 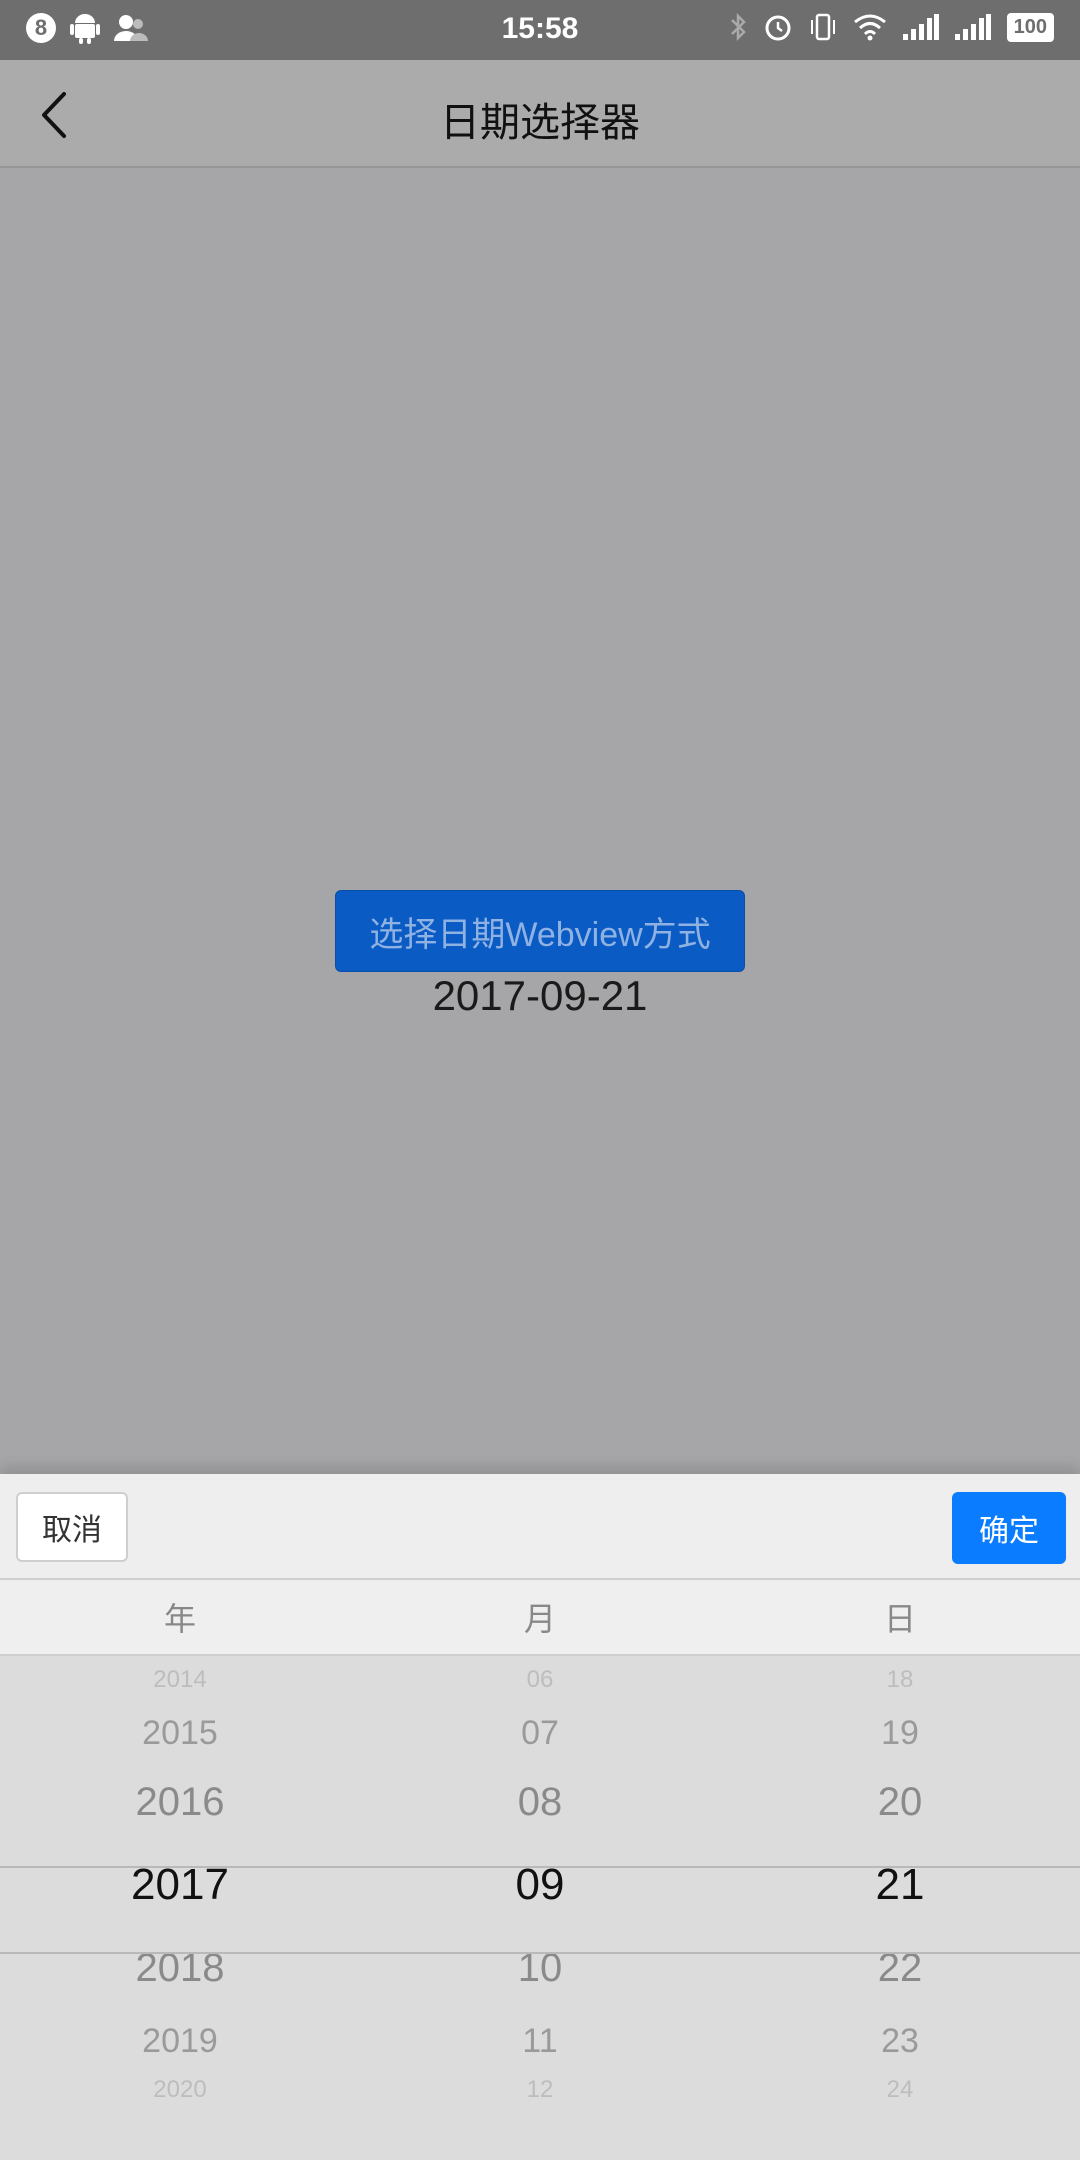 I want to click on battery-icon: 100, so click(x=1030, y=27).